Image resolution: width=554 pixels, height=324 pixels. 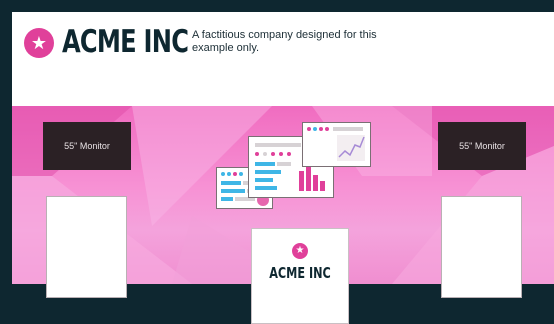 I want to click on brand-name: ACME INC, so click(x=125, y=42).